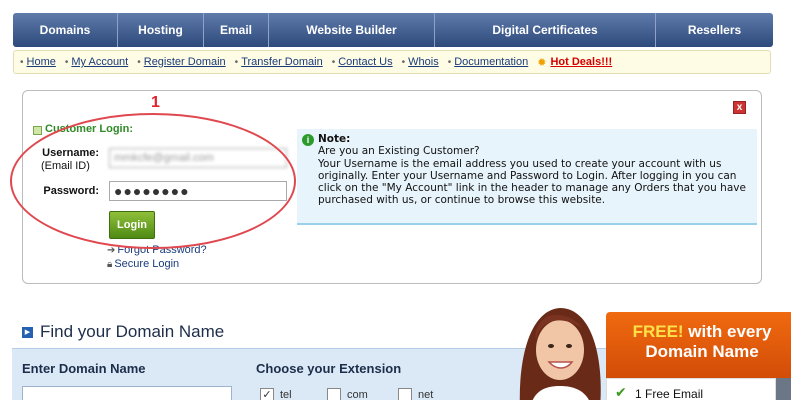 Image resolution: width=800 pixels, height=400 pixels. Describe the element at coordinates (198, 191) in the screenshot. I see `password-input: ●●●●●●●●` at that location.